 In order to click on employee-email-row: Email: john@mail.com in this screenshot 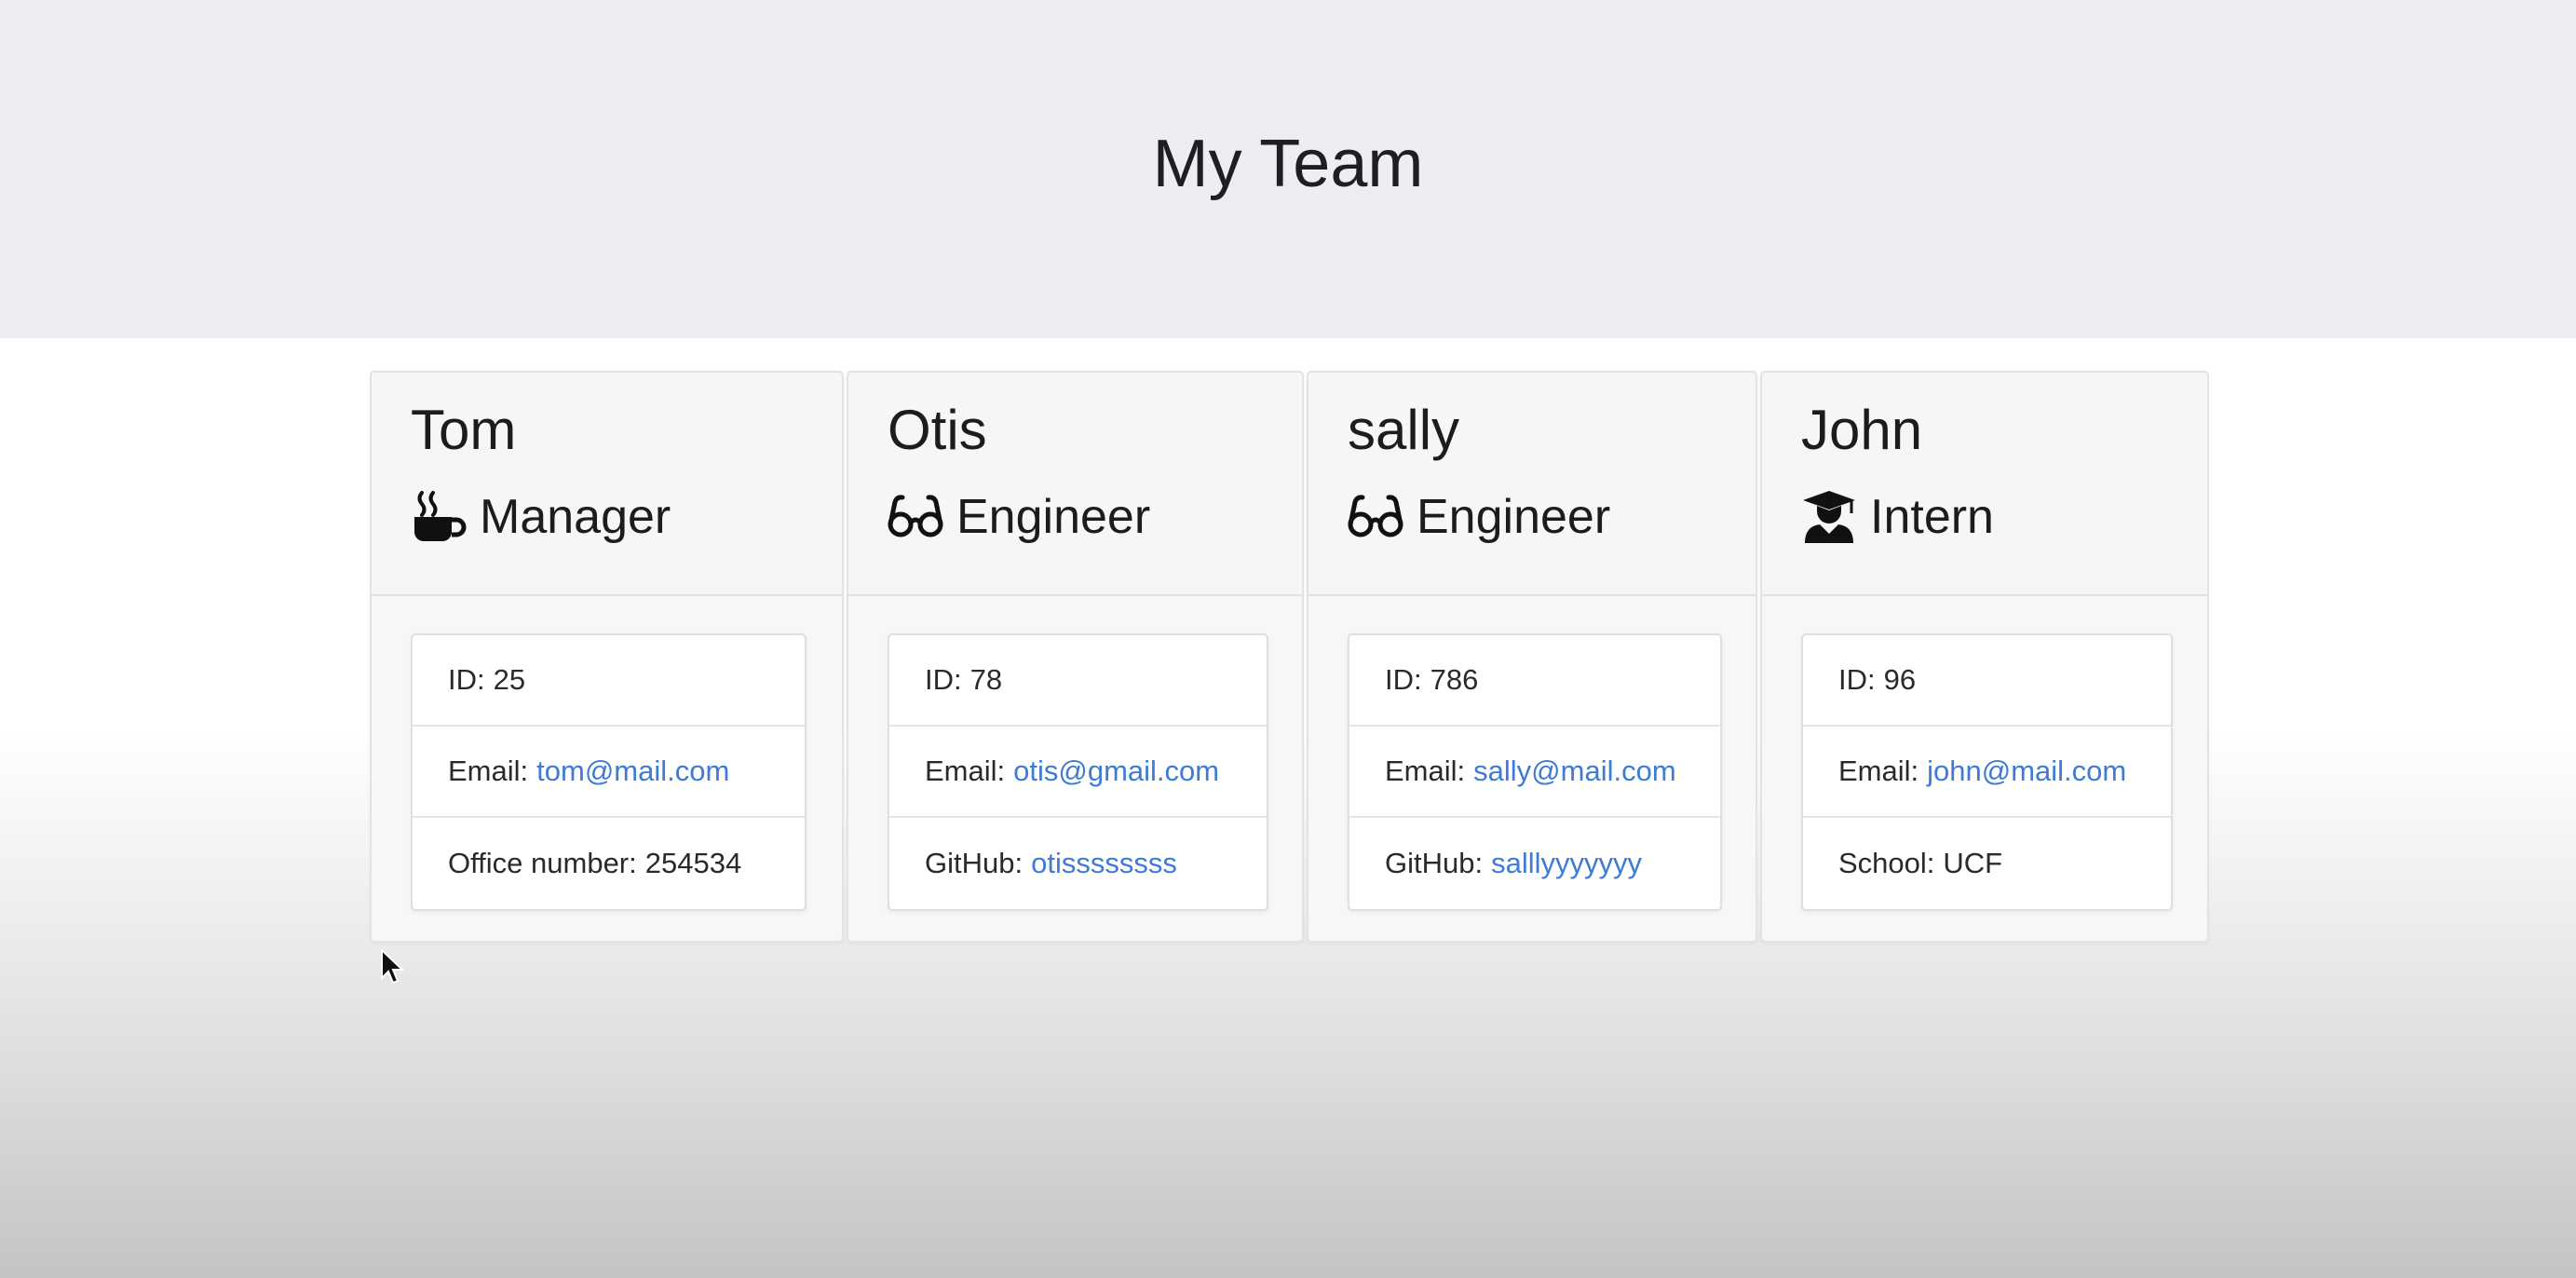, I will do `click(1987, 772)`.